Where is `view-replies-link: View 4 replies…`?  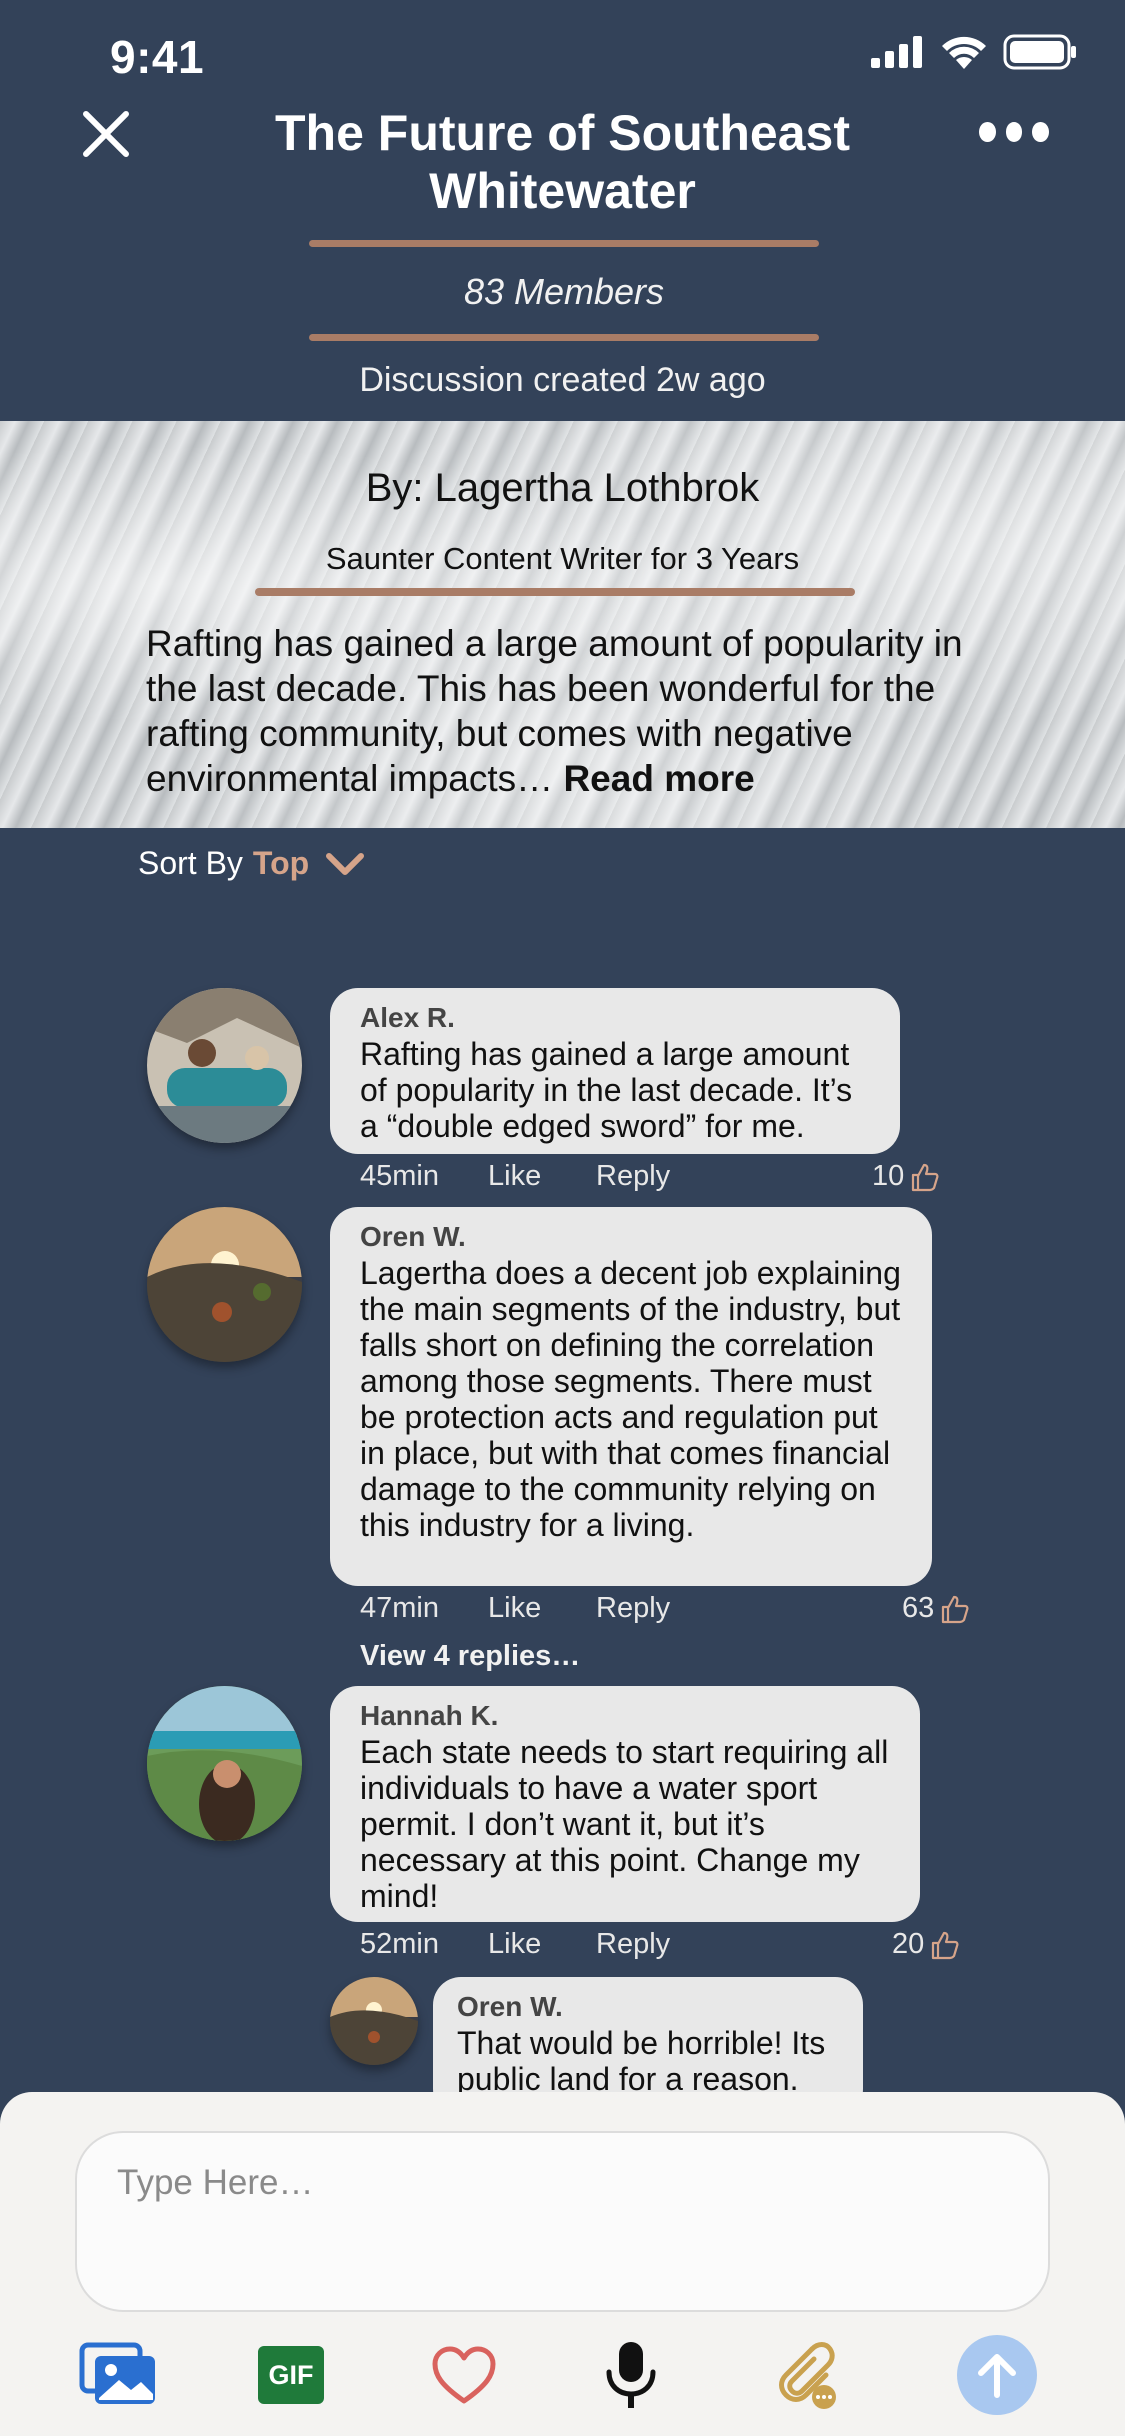 view-replies-link: View 4 replies… is located at coordinates (470, 1656).